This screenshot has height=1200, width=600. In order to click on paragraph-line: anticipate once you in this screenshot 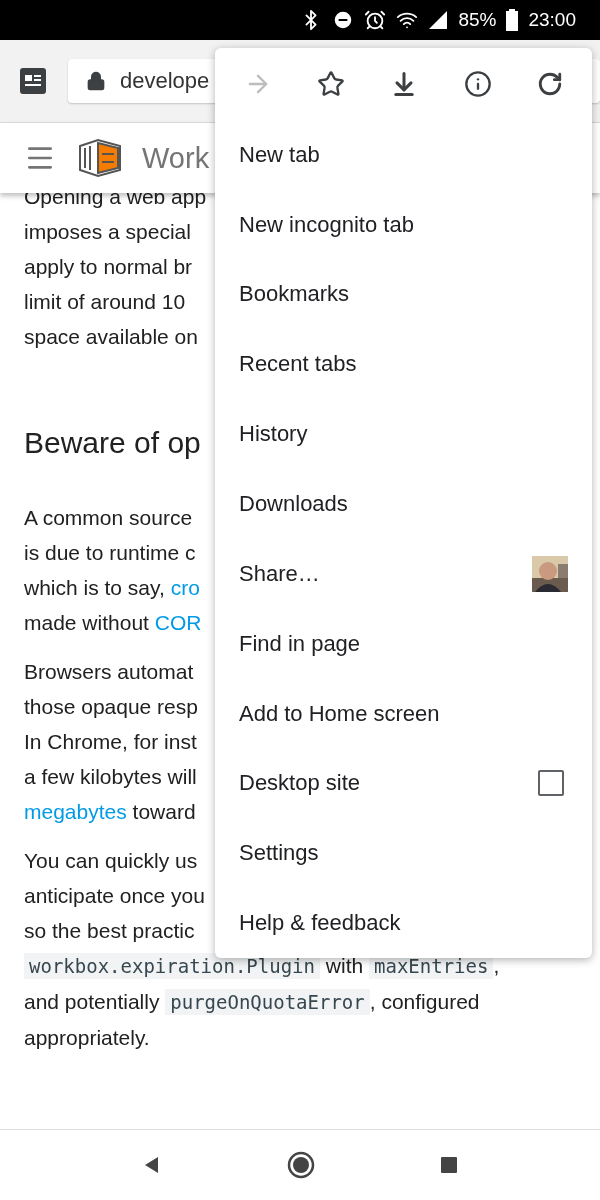, I will do `click(114, 896)`.